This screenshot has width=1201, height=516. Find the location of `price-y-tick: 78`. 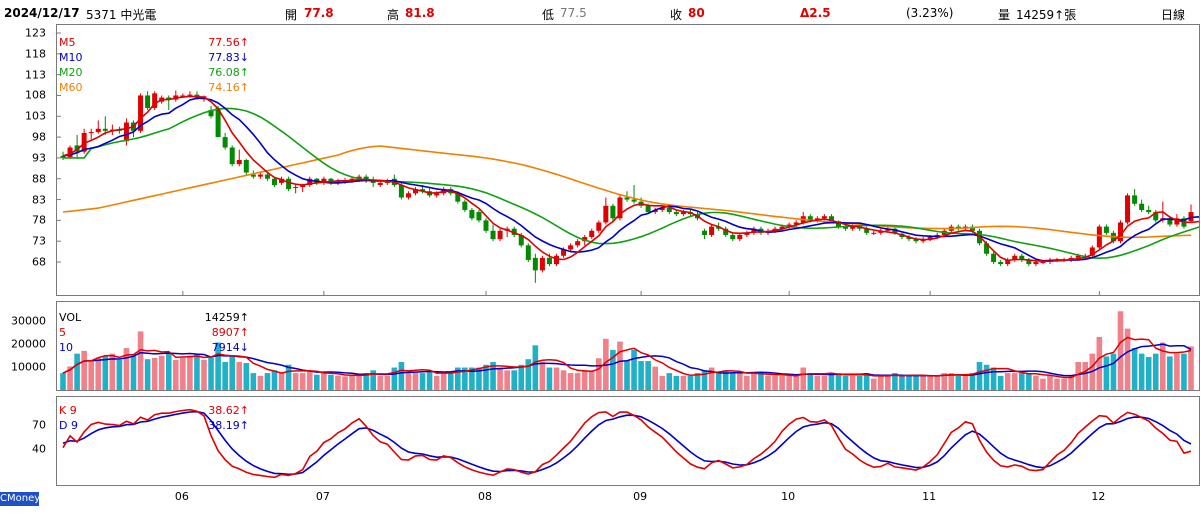

price-y-tick: 78 is located at coordinates (39, 220).